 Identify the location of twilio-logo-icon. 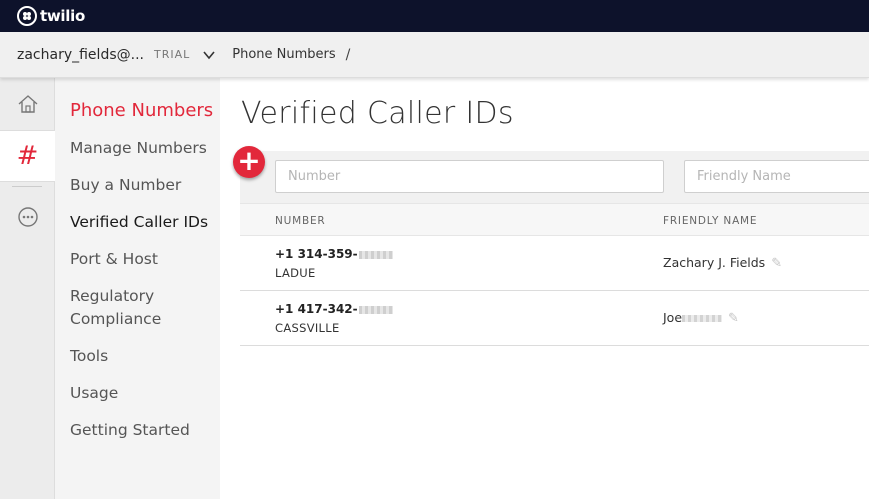
(27, 16).